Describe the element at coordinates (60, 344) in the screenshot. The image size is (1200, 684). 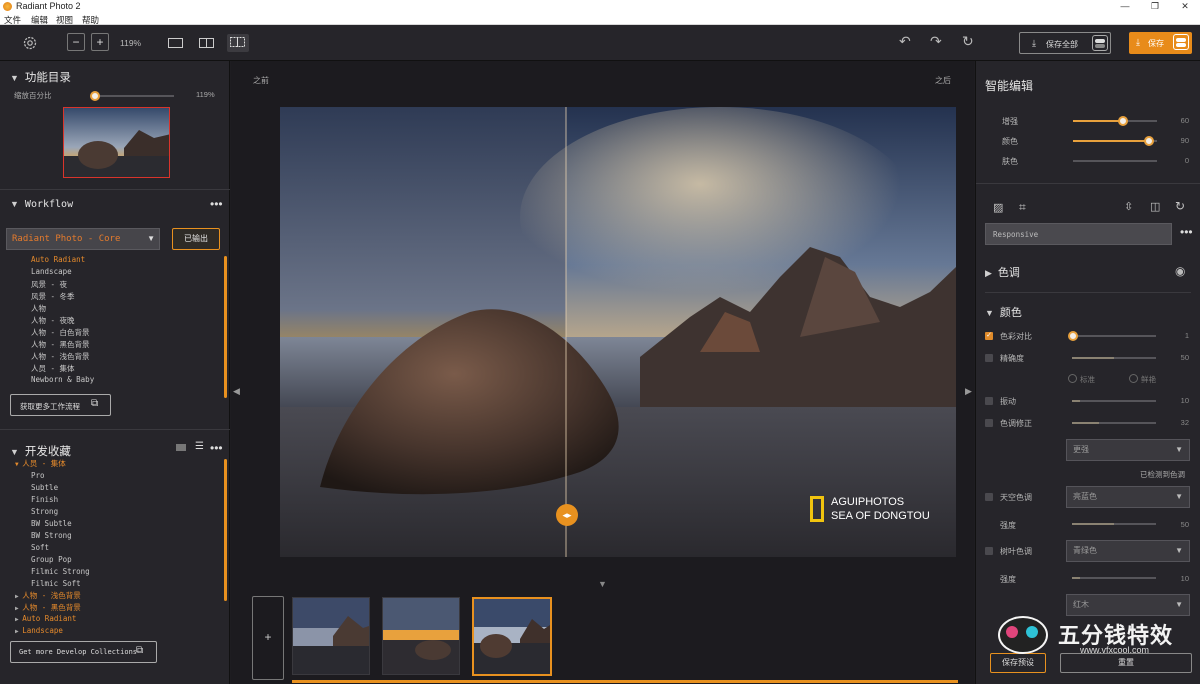
I see `workflow-item: 人物 - 黑色背景` at that location.